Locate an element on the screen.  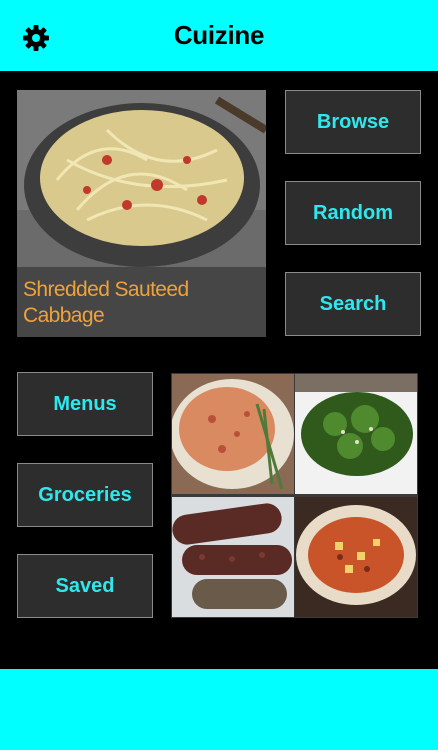
bottom-bar is located at coordinates (219, 709).